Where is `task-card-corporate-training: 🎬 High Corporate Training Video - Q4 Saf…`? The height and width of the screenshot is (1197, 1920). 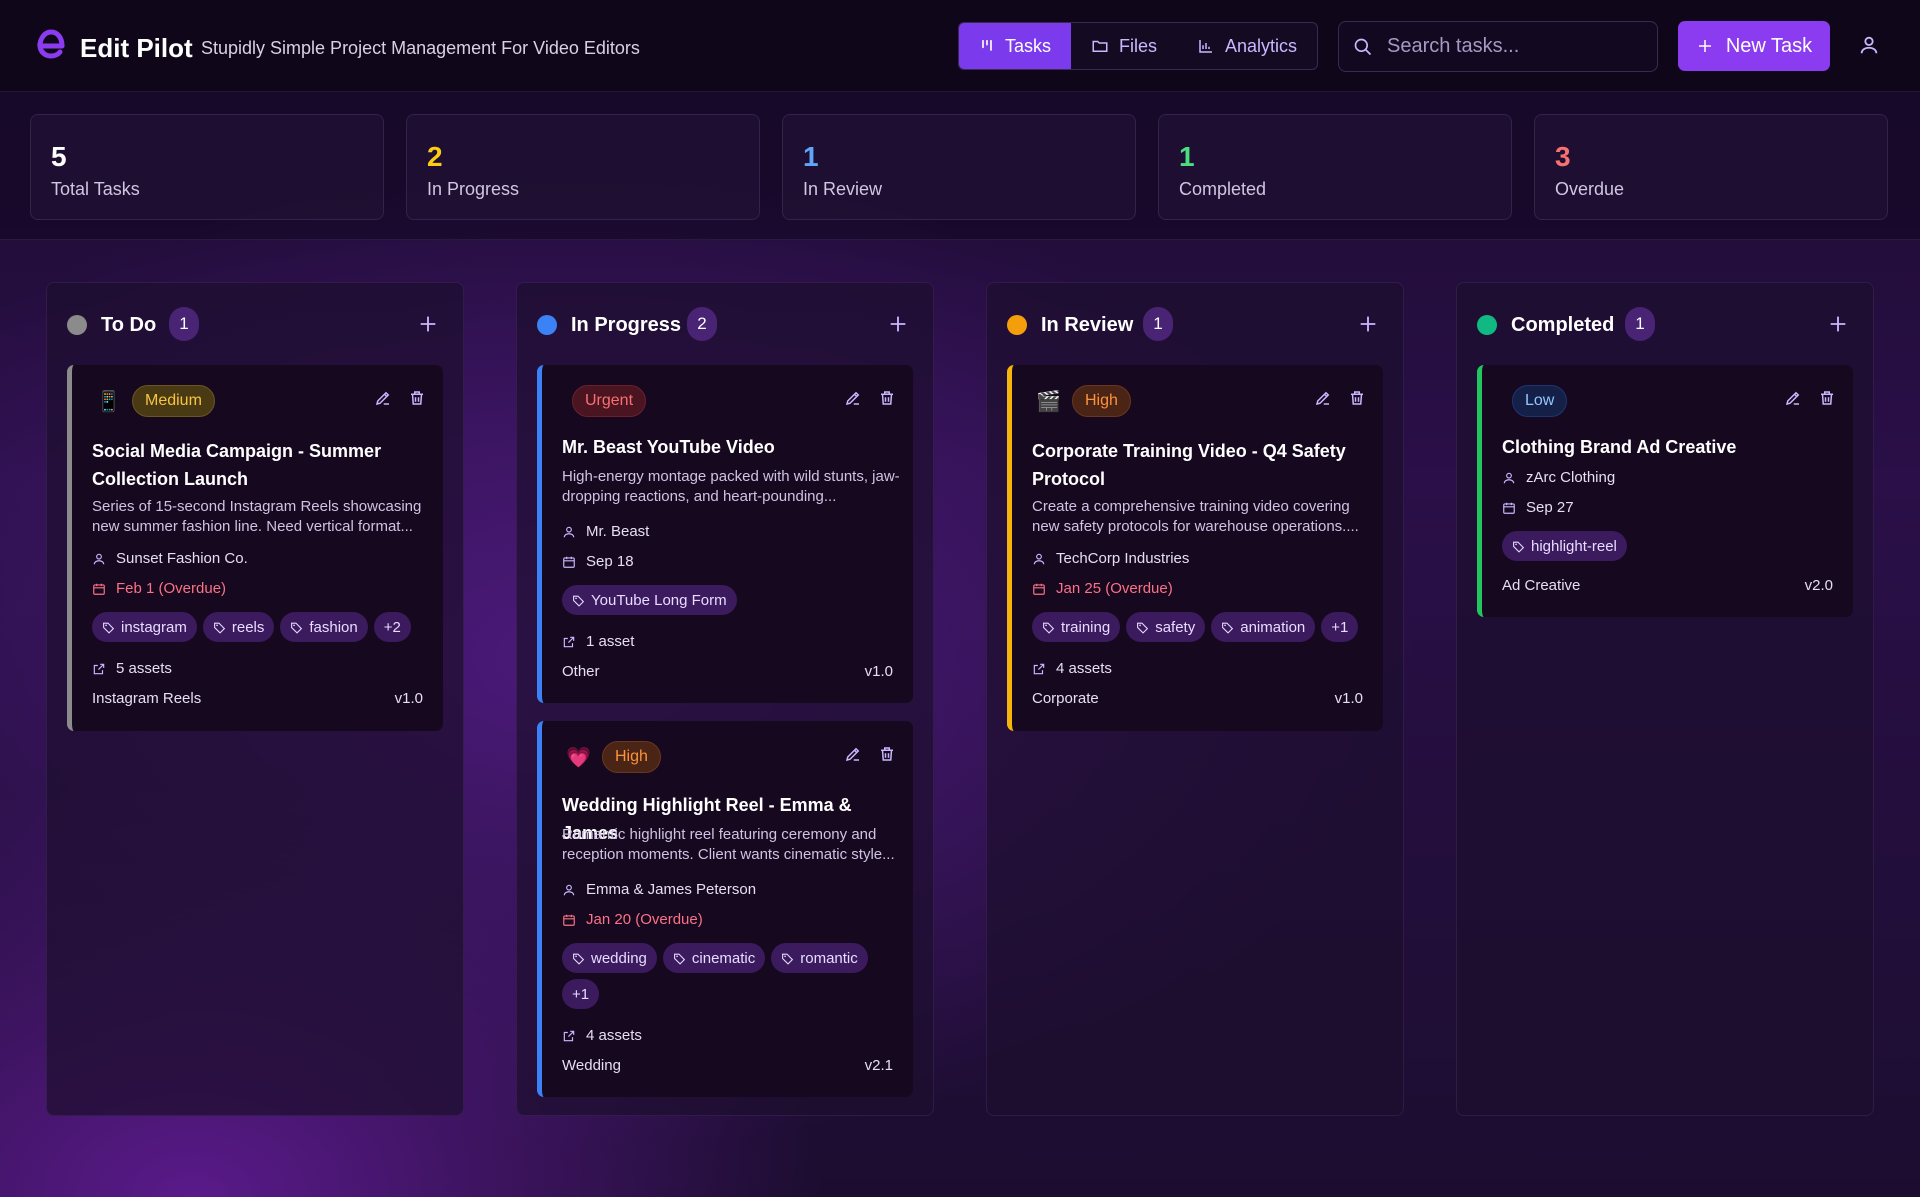
task-card-corporate-training: 🎬 High Corporate Training Video - Q4 Saf… is located at coordinates (1195, 548).